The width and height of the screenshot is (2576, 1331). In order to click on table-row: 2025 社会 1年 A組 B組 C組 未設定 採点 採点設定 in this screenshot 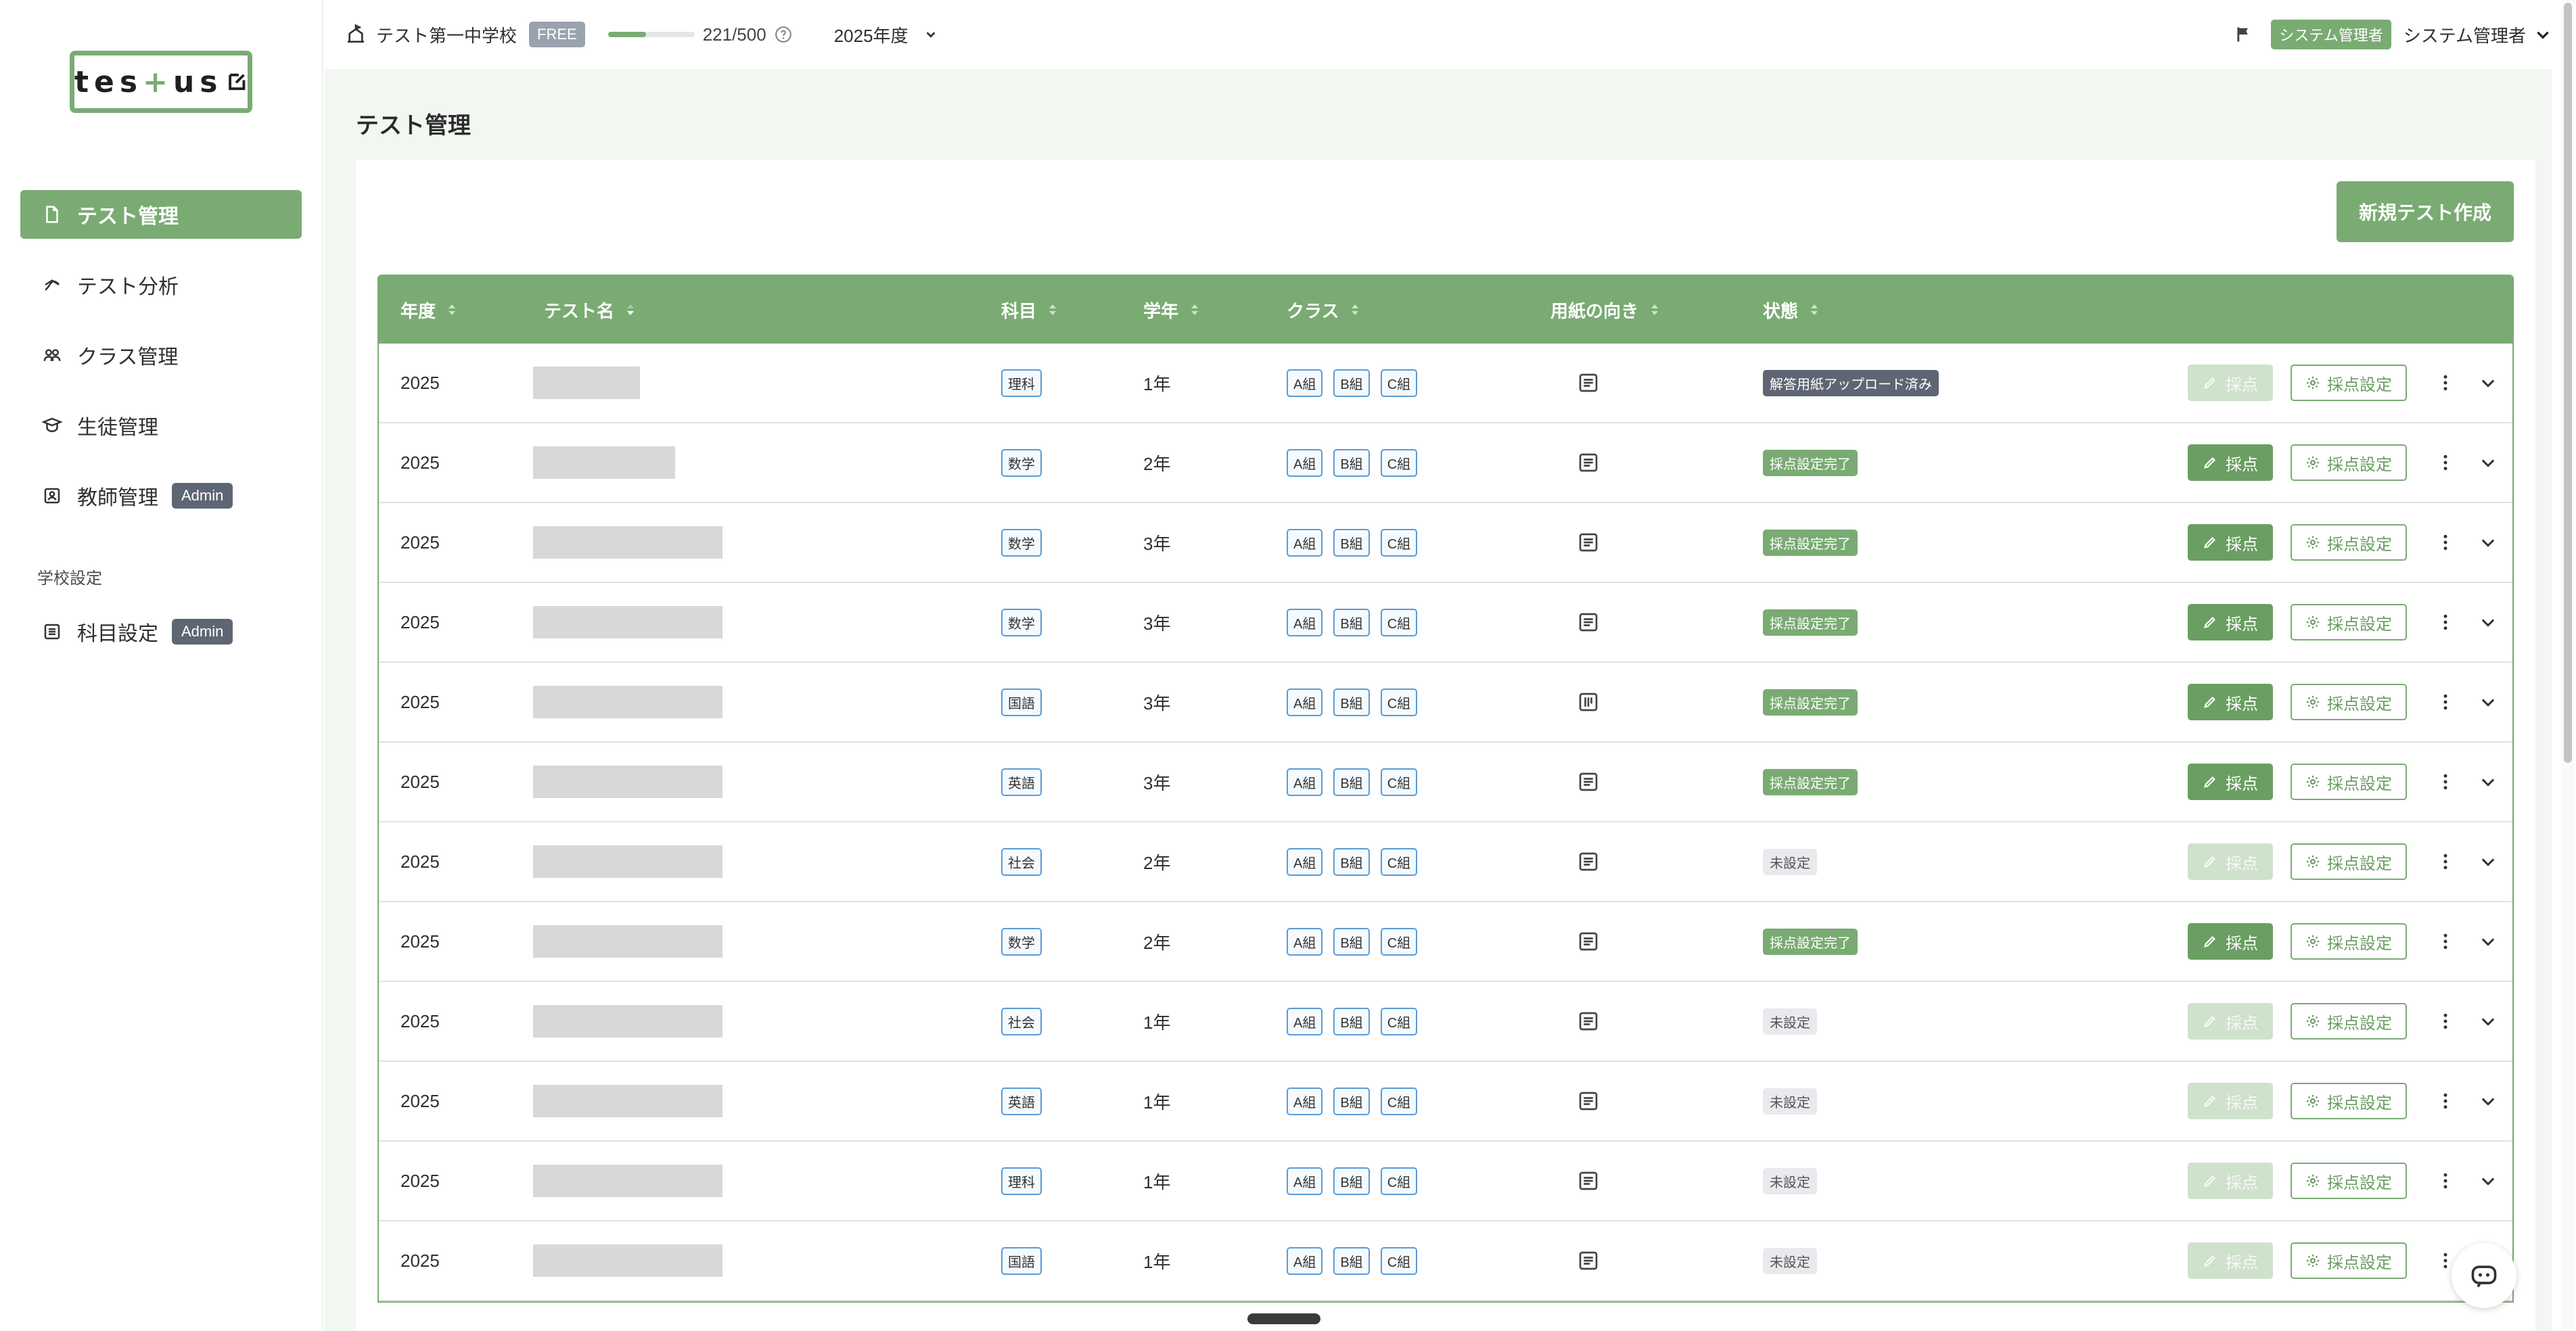, I will do `click(1445, 1022)`.